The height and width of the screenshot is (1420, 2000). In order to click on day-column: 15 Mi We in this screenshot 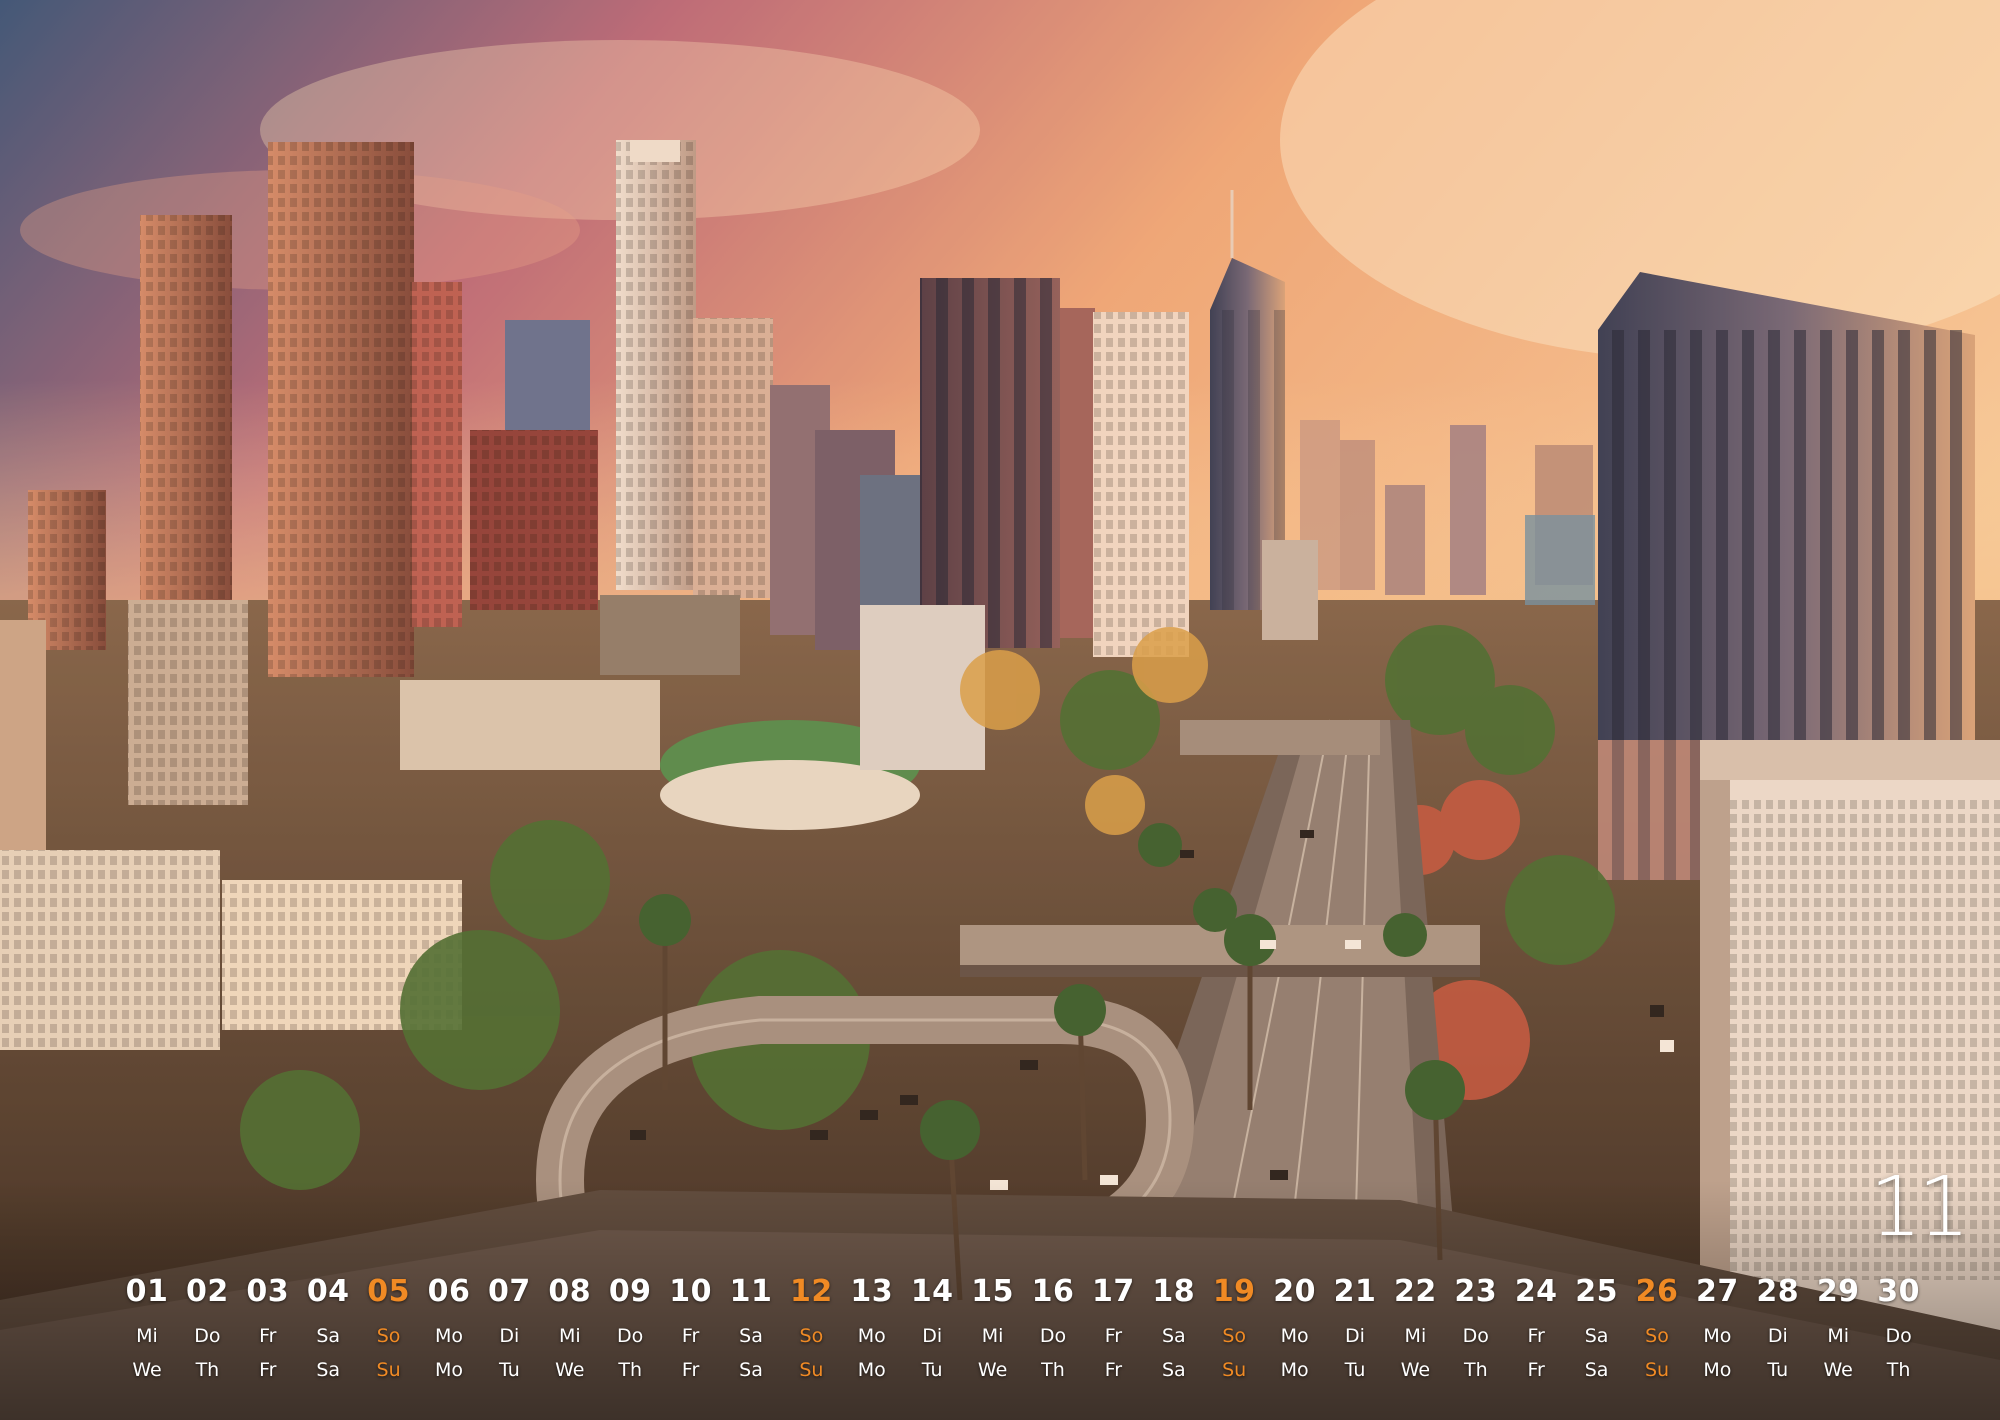, I will do `click(993, 1327)`.